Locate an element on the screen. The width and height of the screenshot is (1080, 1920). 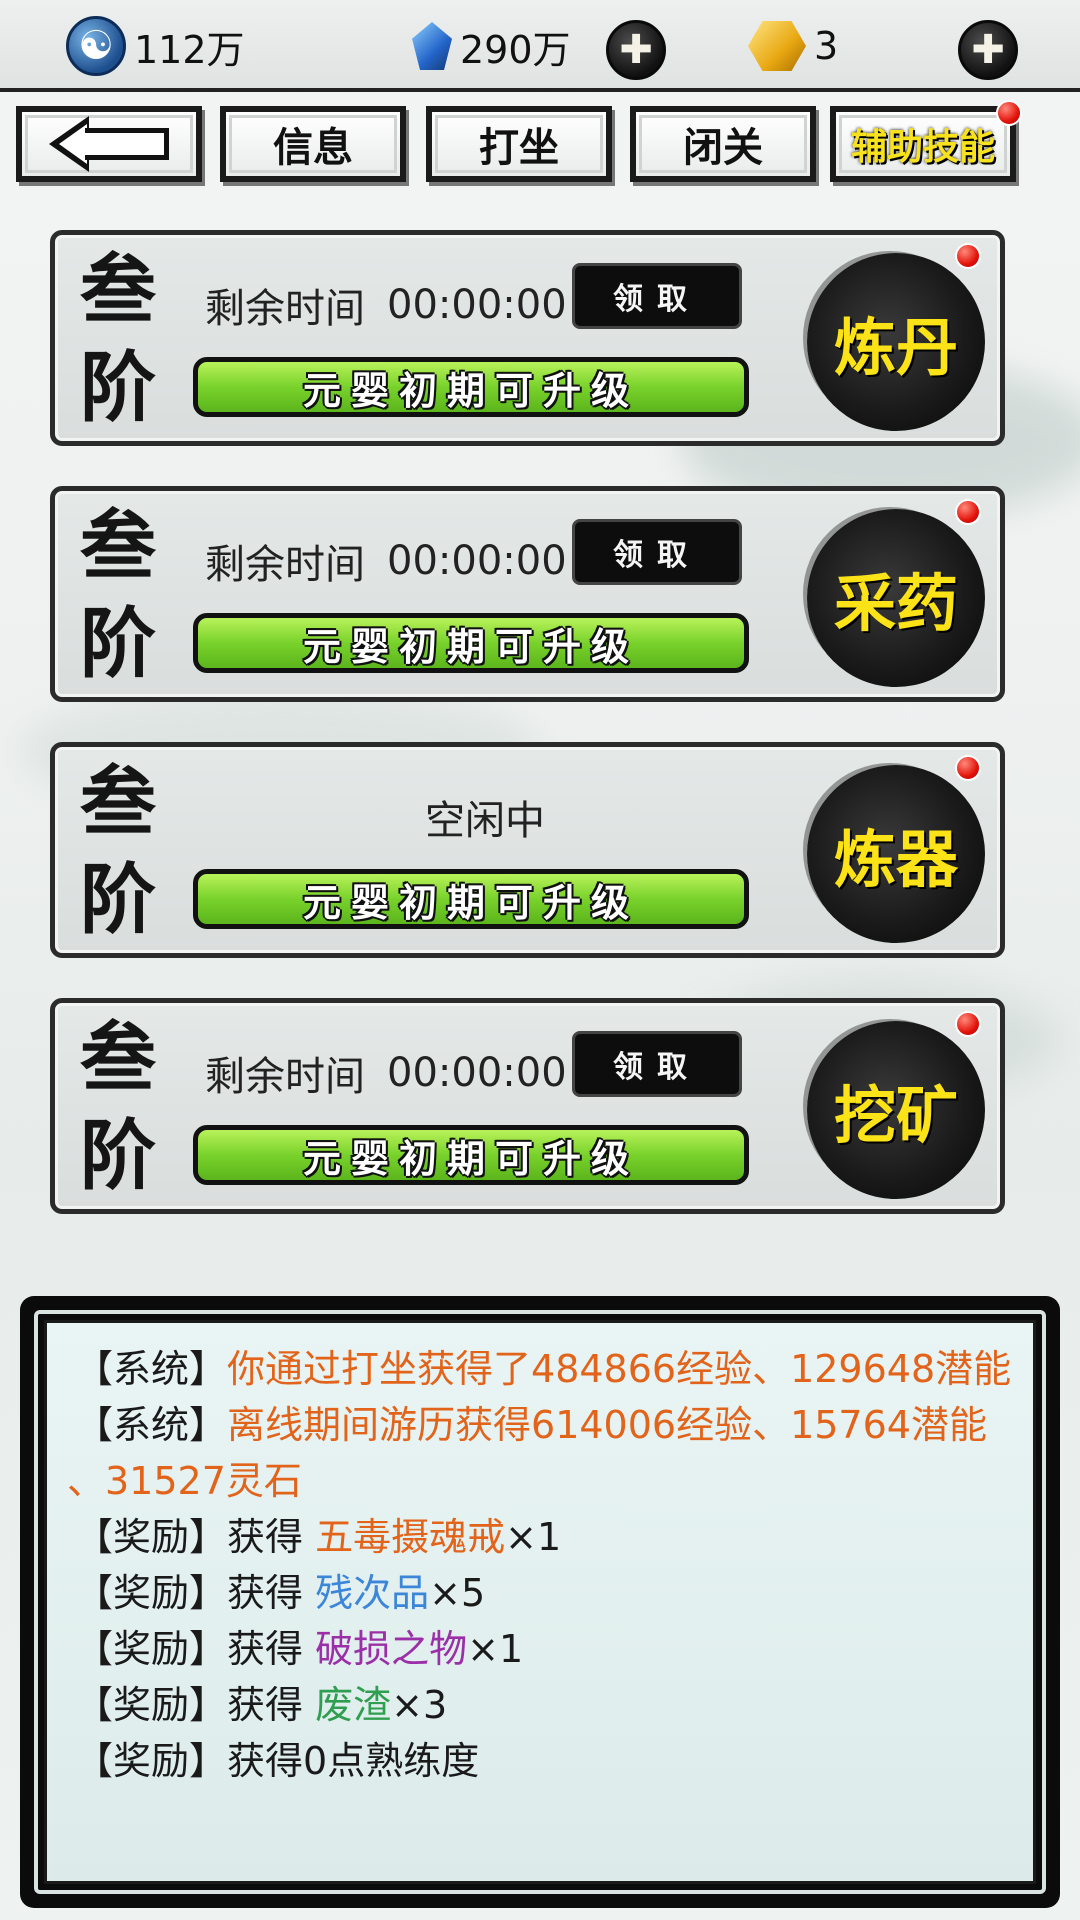
log-line: 【奖励】获得 破损之物×1 is located at coordinates (543, 1649).